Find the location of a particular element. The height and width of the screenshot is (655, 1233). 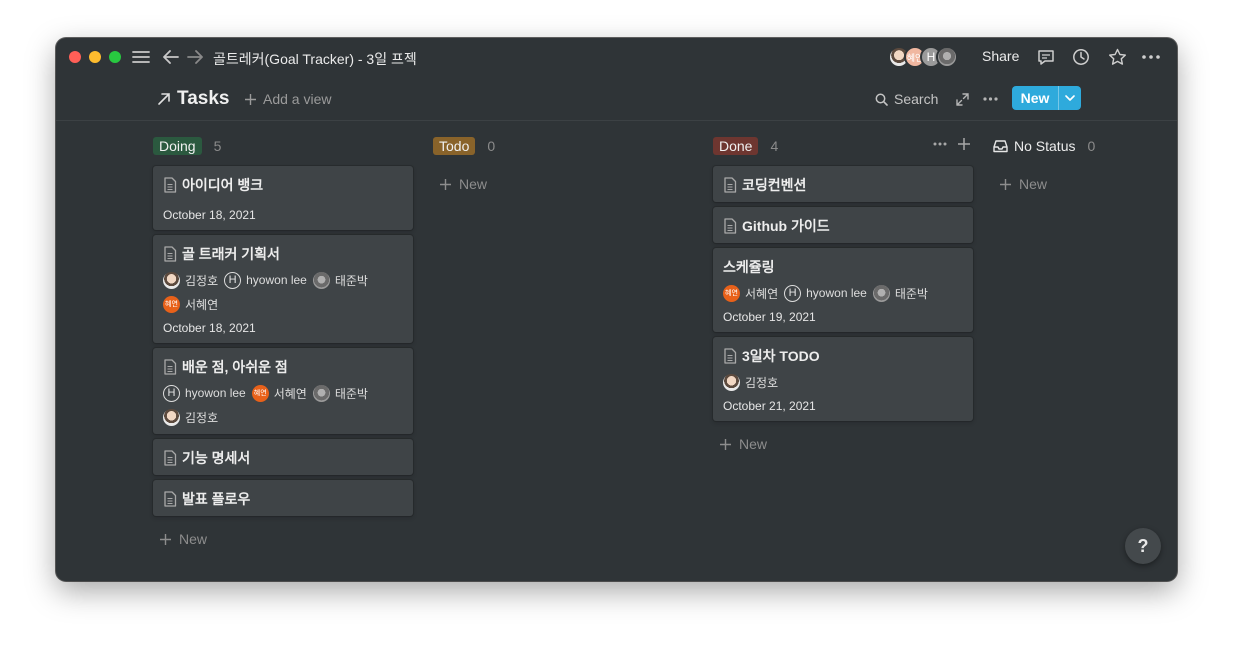

task-card: 배운 점, 아쉬운 점 Hhyowon lee 혜연 서혜연 태준박 김정호 is located at coordinates (283, 391).